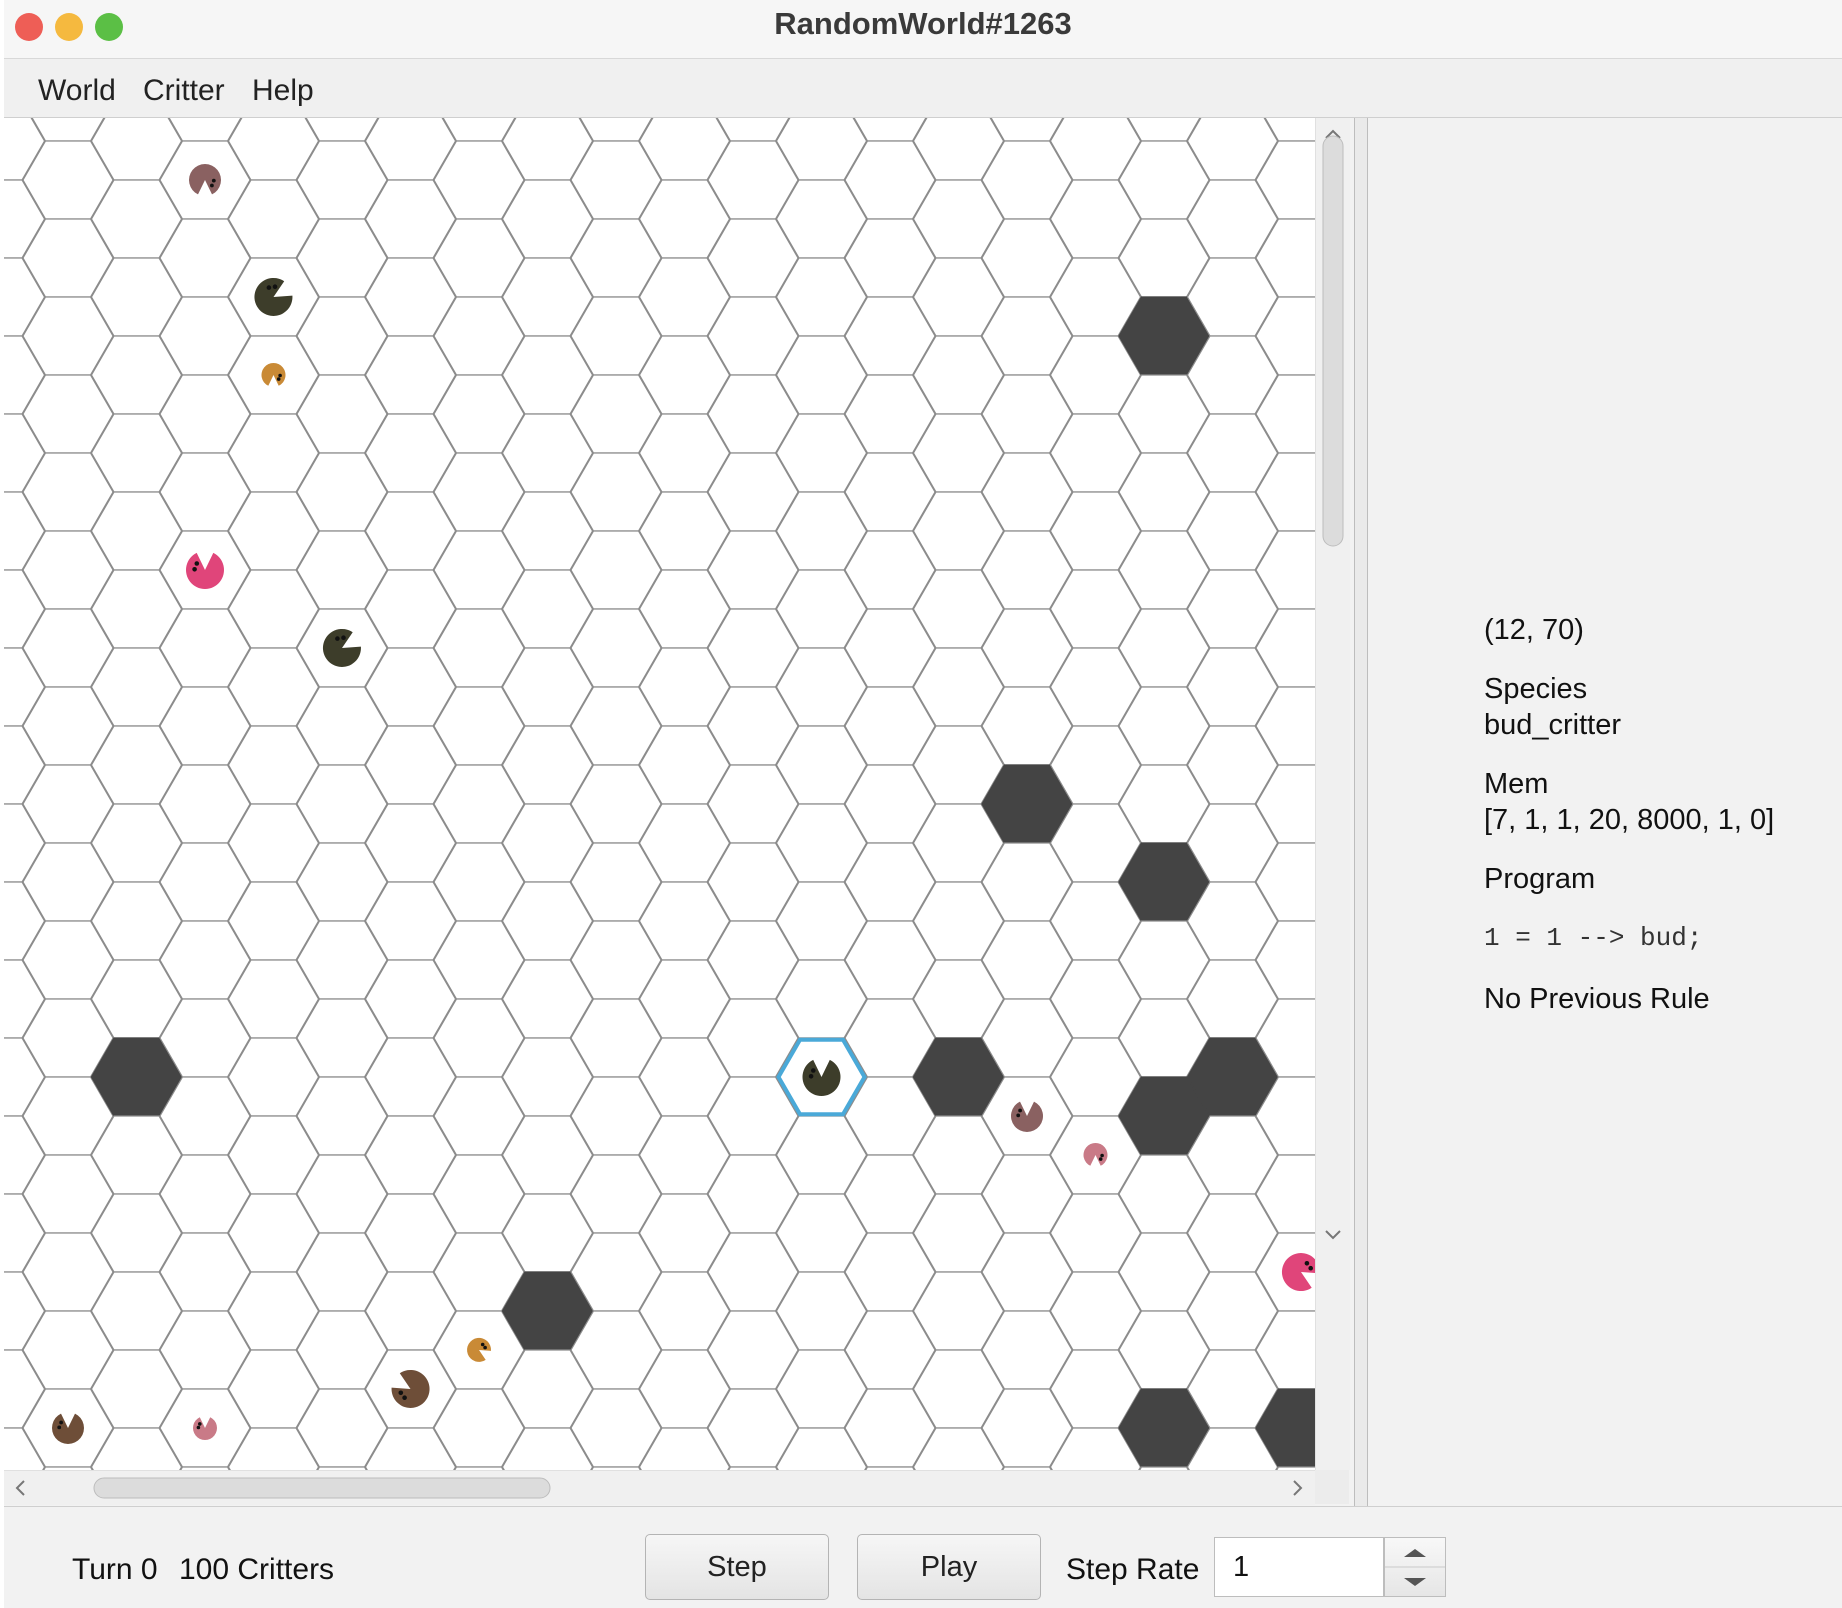 This screenshot has width=1842, height=1608. Describe the element at coordinates (923, 88) in the screenshot. I see `menu-bar: World Critter Help` at that location.